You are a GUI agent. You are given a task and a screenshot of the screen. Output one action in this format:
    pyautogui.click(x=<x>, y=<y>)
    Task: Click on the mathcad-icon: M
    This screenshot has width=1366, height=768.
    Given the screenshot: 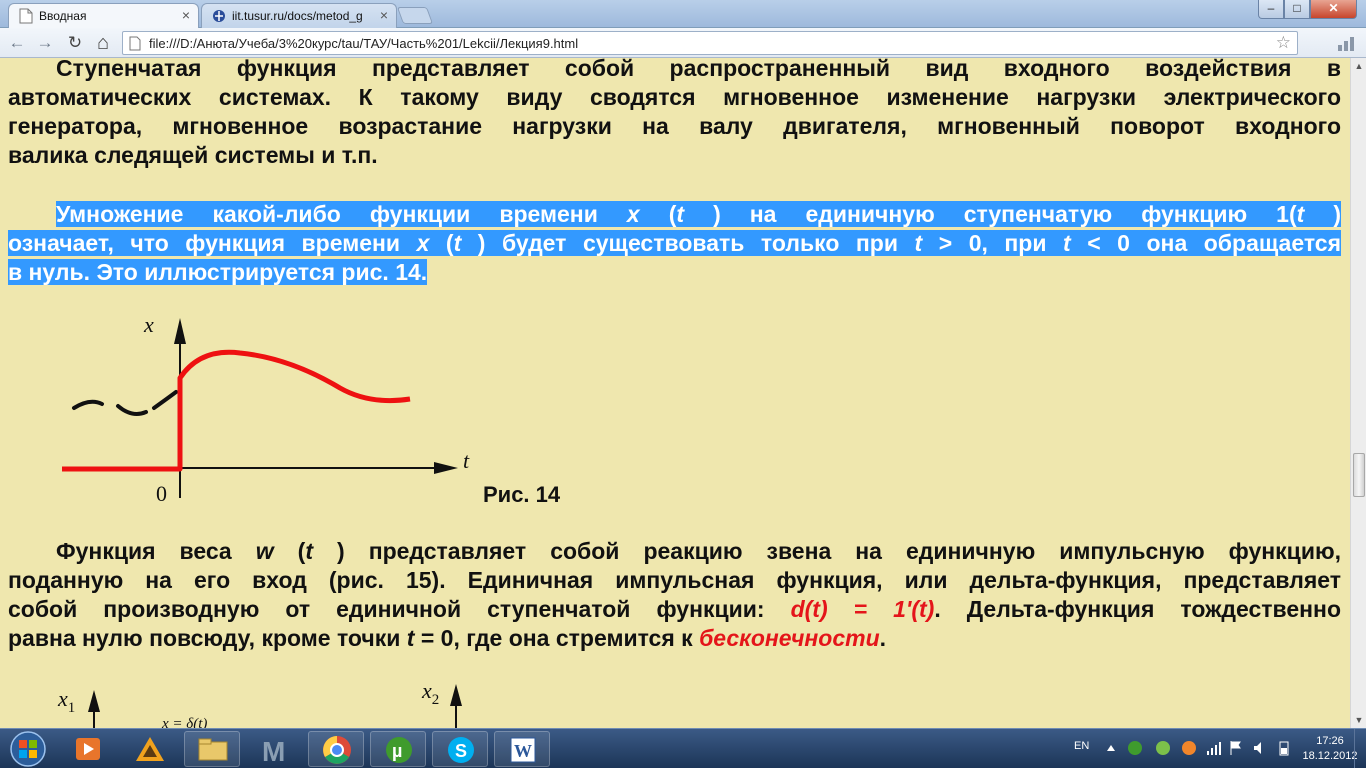 What is the action you would take?
    pyautogui.click(x=274, y=749)
    